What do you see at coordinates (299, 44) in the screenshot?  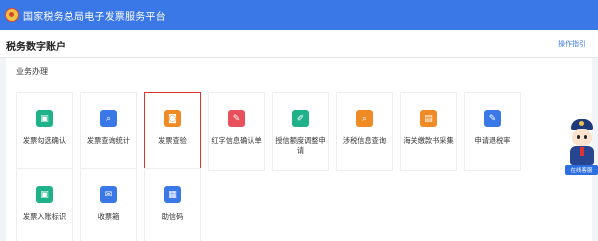 I see `page-header: 税务数字账户 操作指引` at bounding box center [299, 44].